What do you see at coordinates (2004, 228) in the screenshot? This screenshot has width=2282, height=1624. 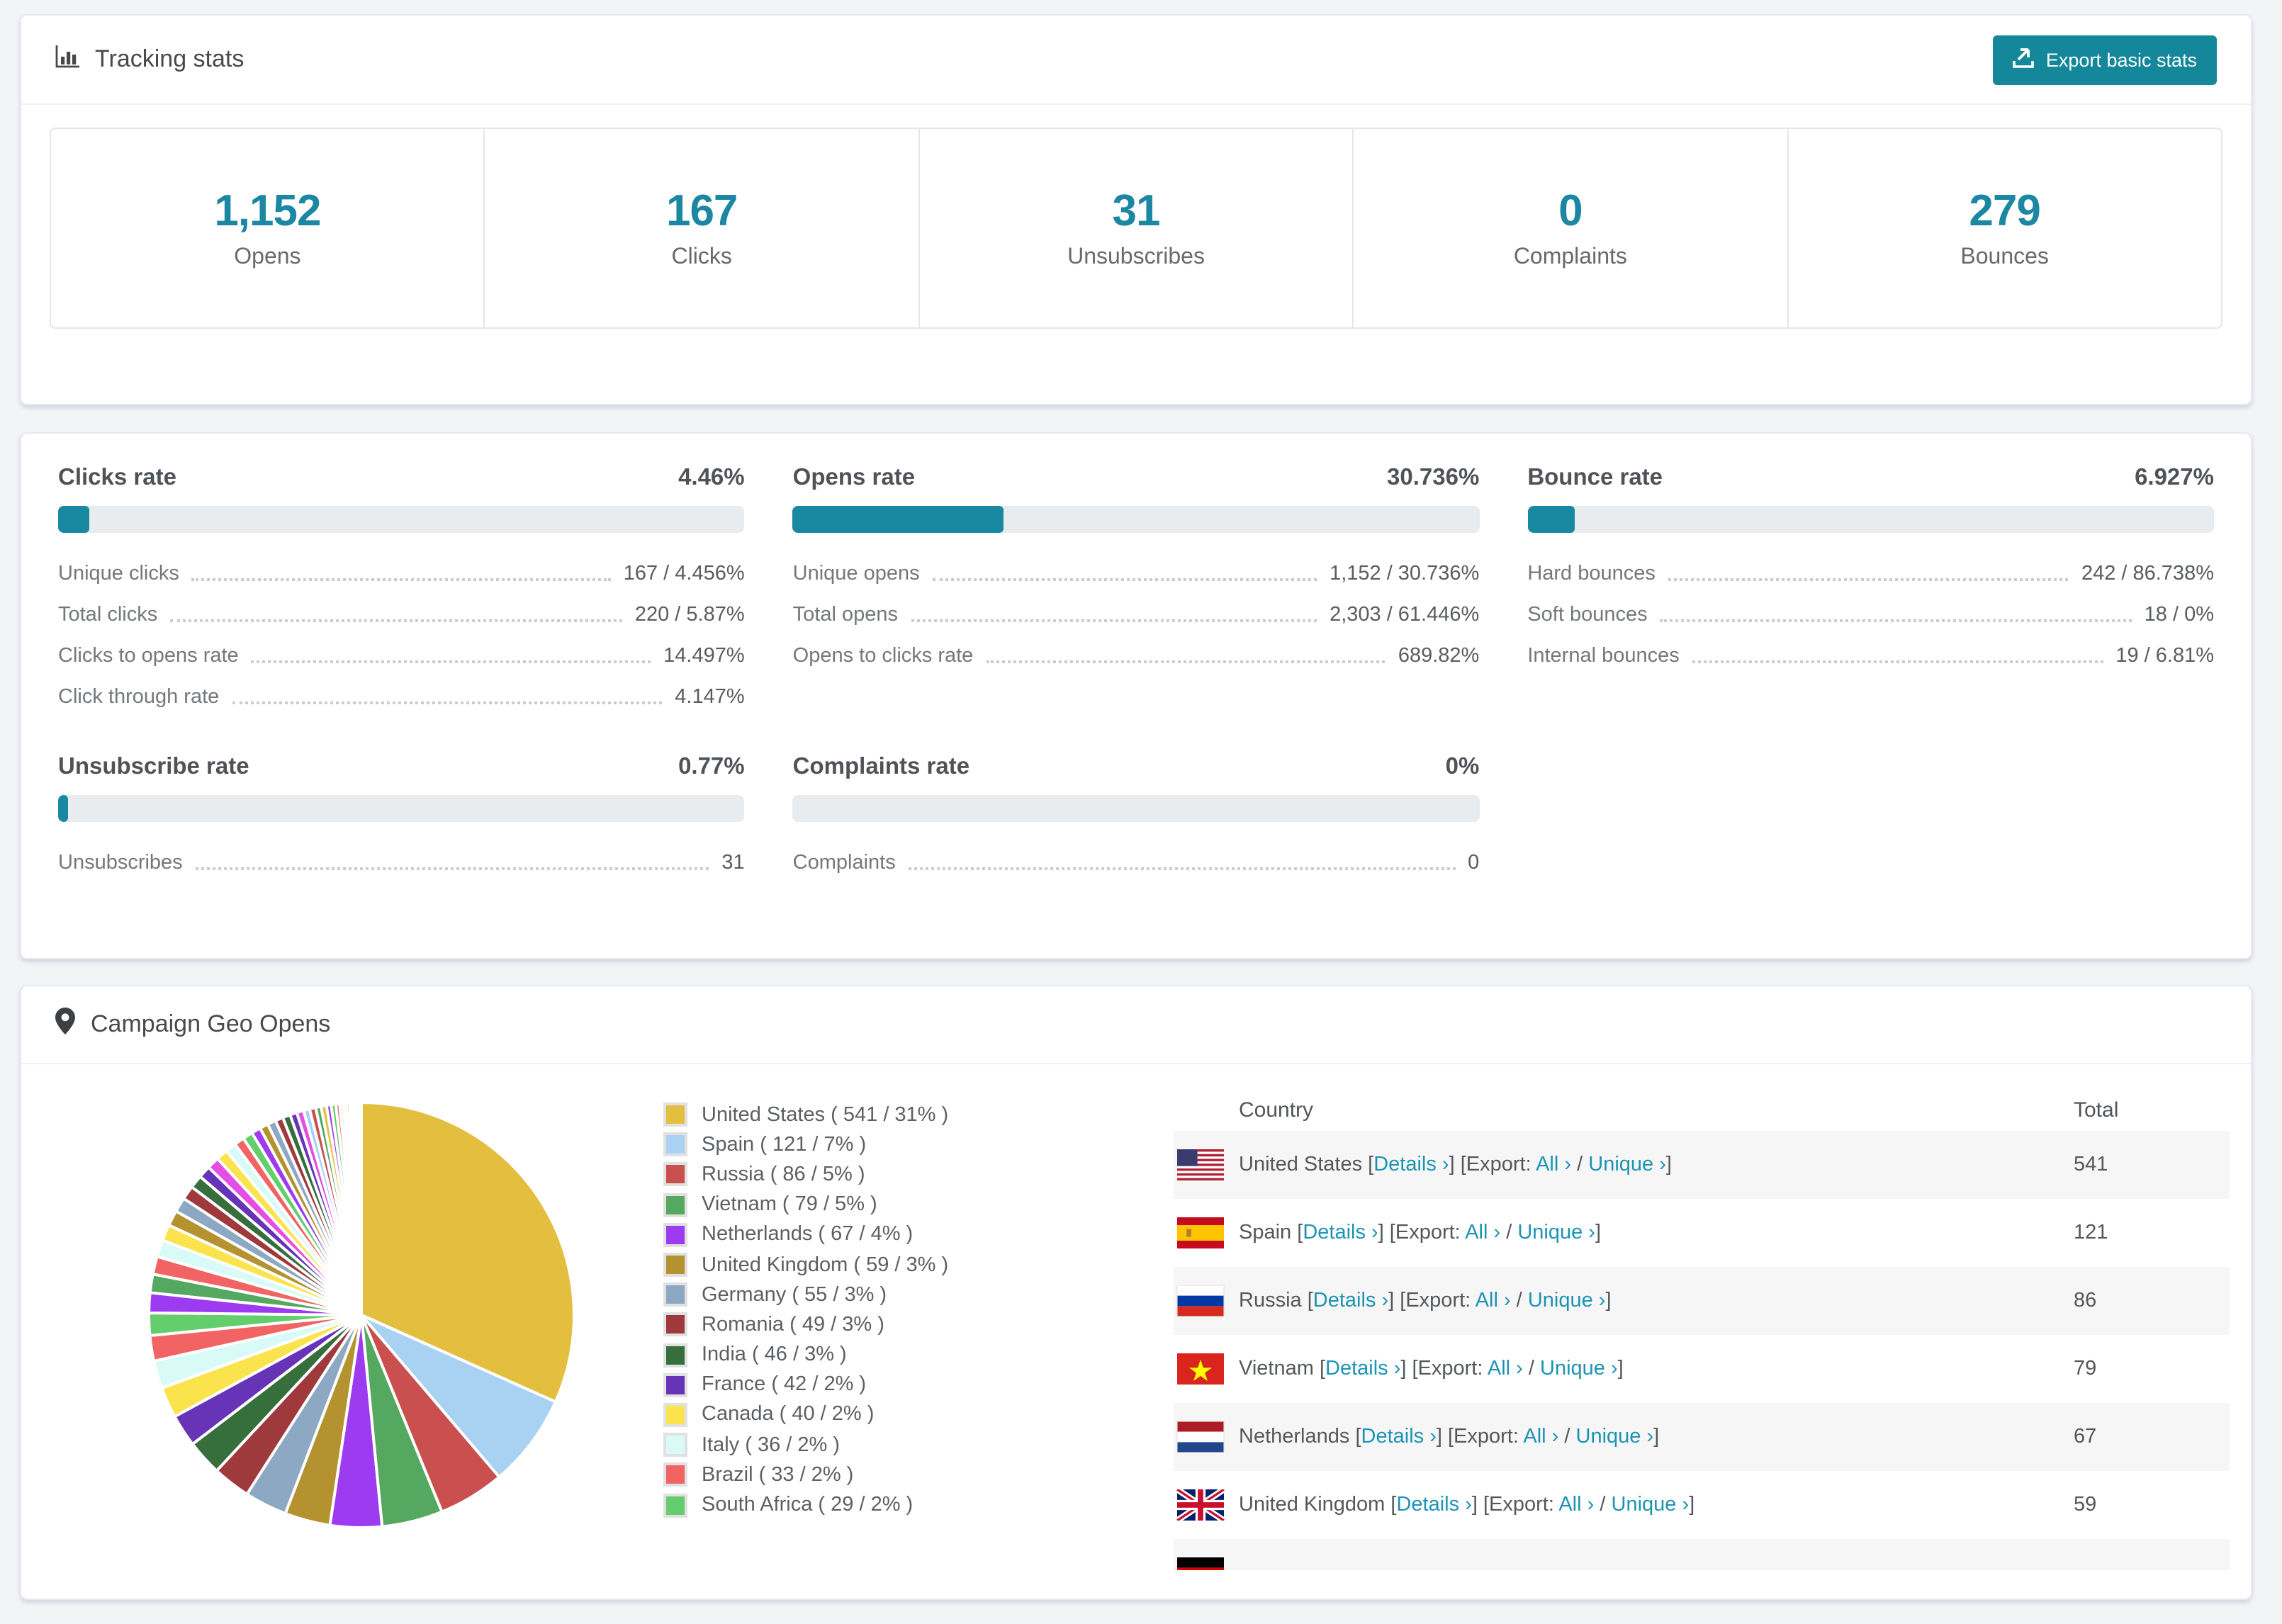 I see `stat-cell-bounces: 279 Bounces` at bounding box center [2004, 228].